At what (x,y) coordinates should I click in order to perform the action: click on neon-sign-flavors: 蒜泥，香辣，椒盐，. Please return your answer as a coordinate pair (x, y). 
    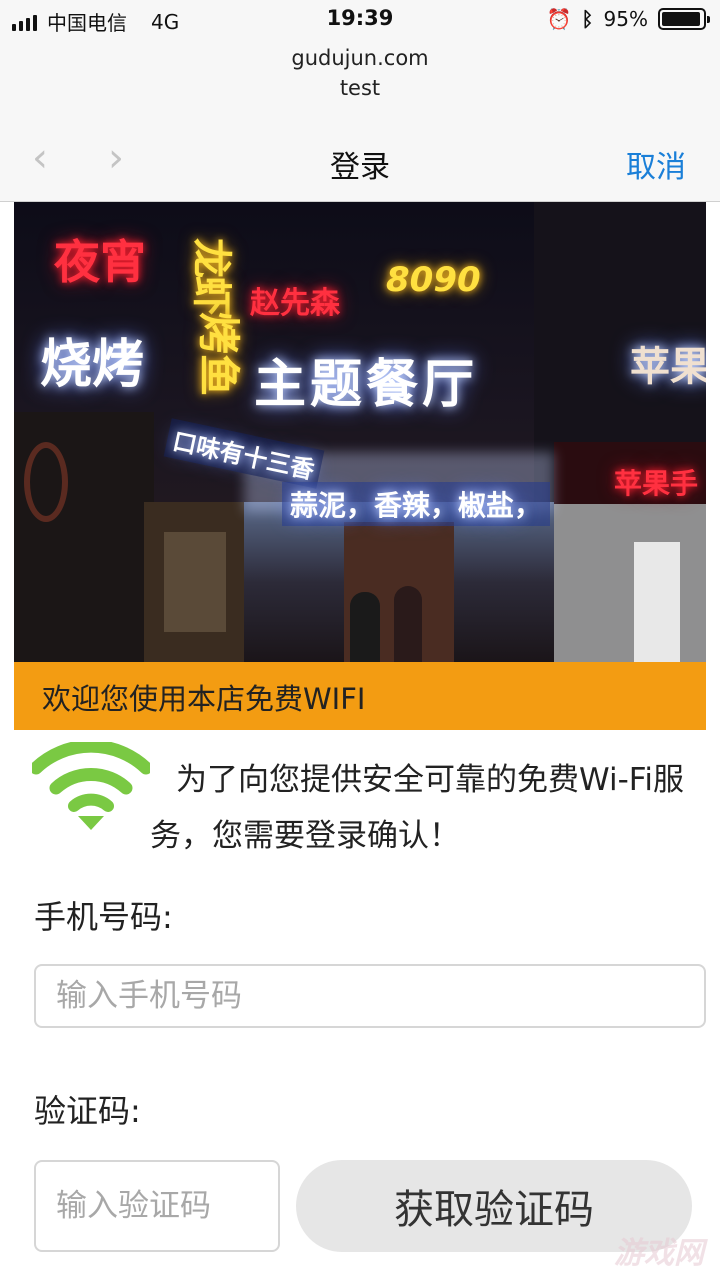
    Looking at the image, I should click on (416, 504).